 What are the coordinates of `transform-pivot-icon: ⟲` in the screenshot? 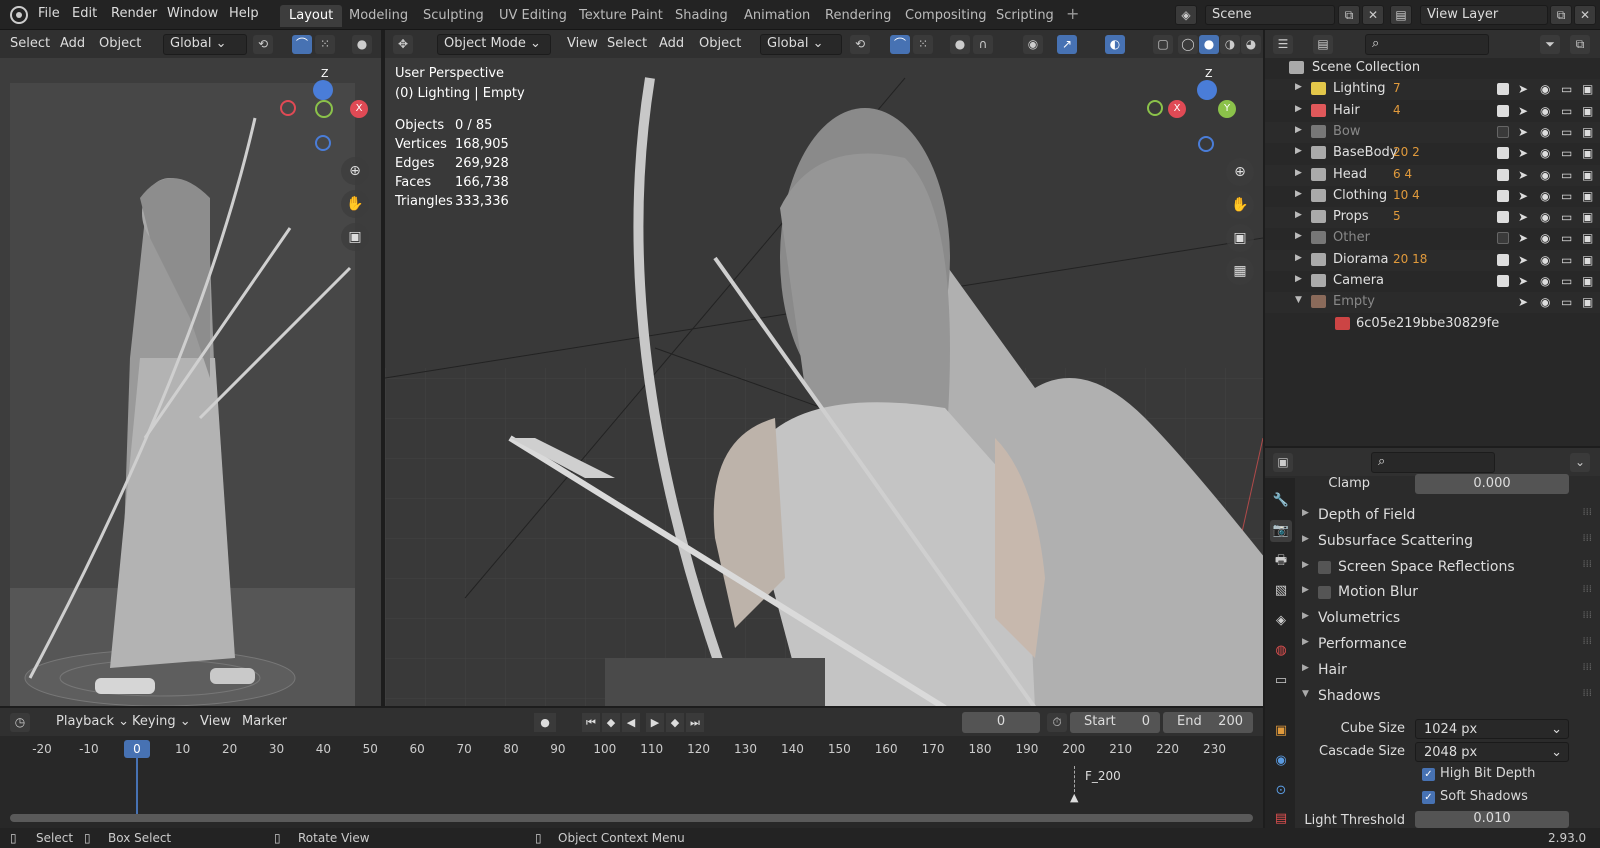 It's located at (860, 44).